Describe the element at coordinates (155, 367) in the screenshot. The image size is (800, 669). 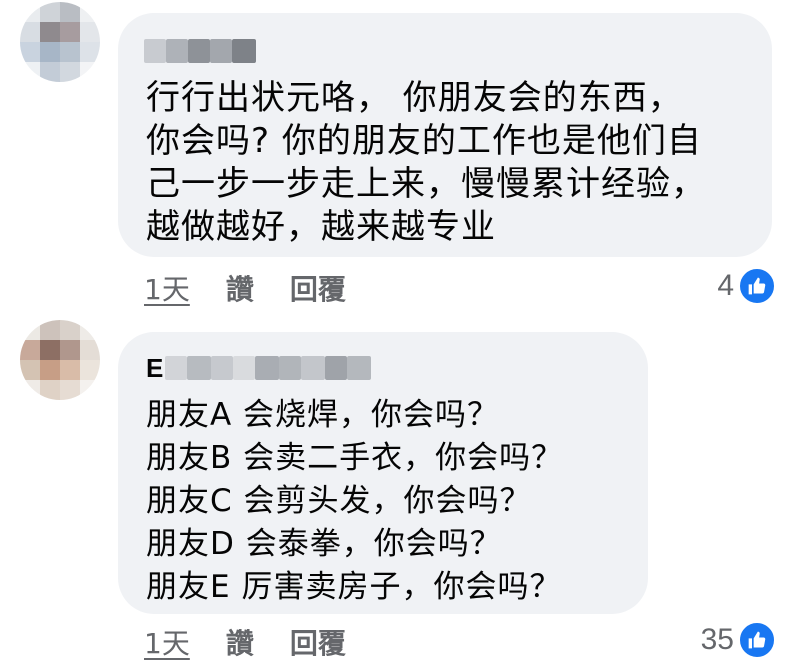
I see `author-initial: E` at that location.